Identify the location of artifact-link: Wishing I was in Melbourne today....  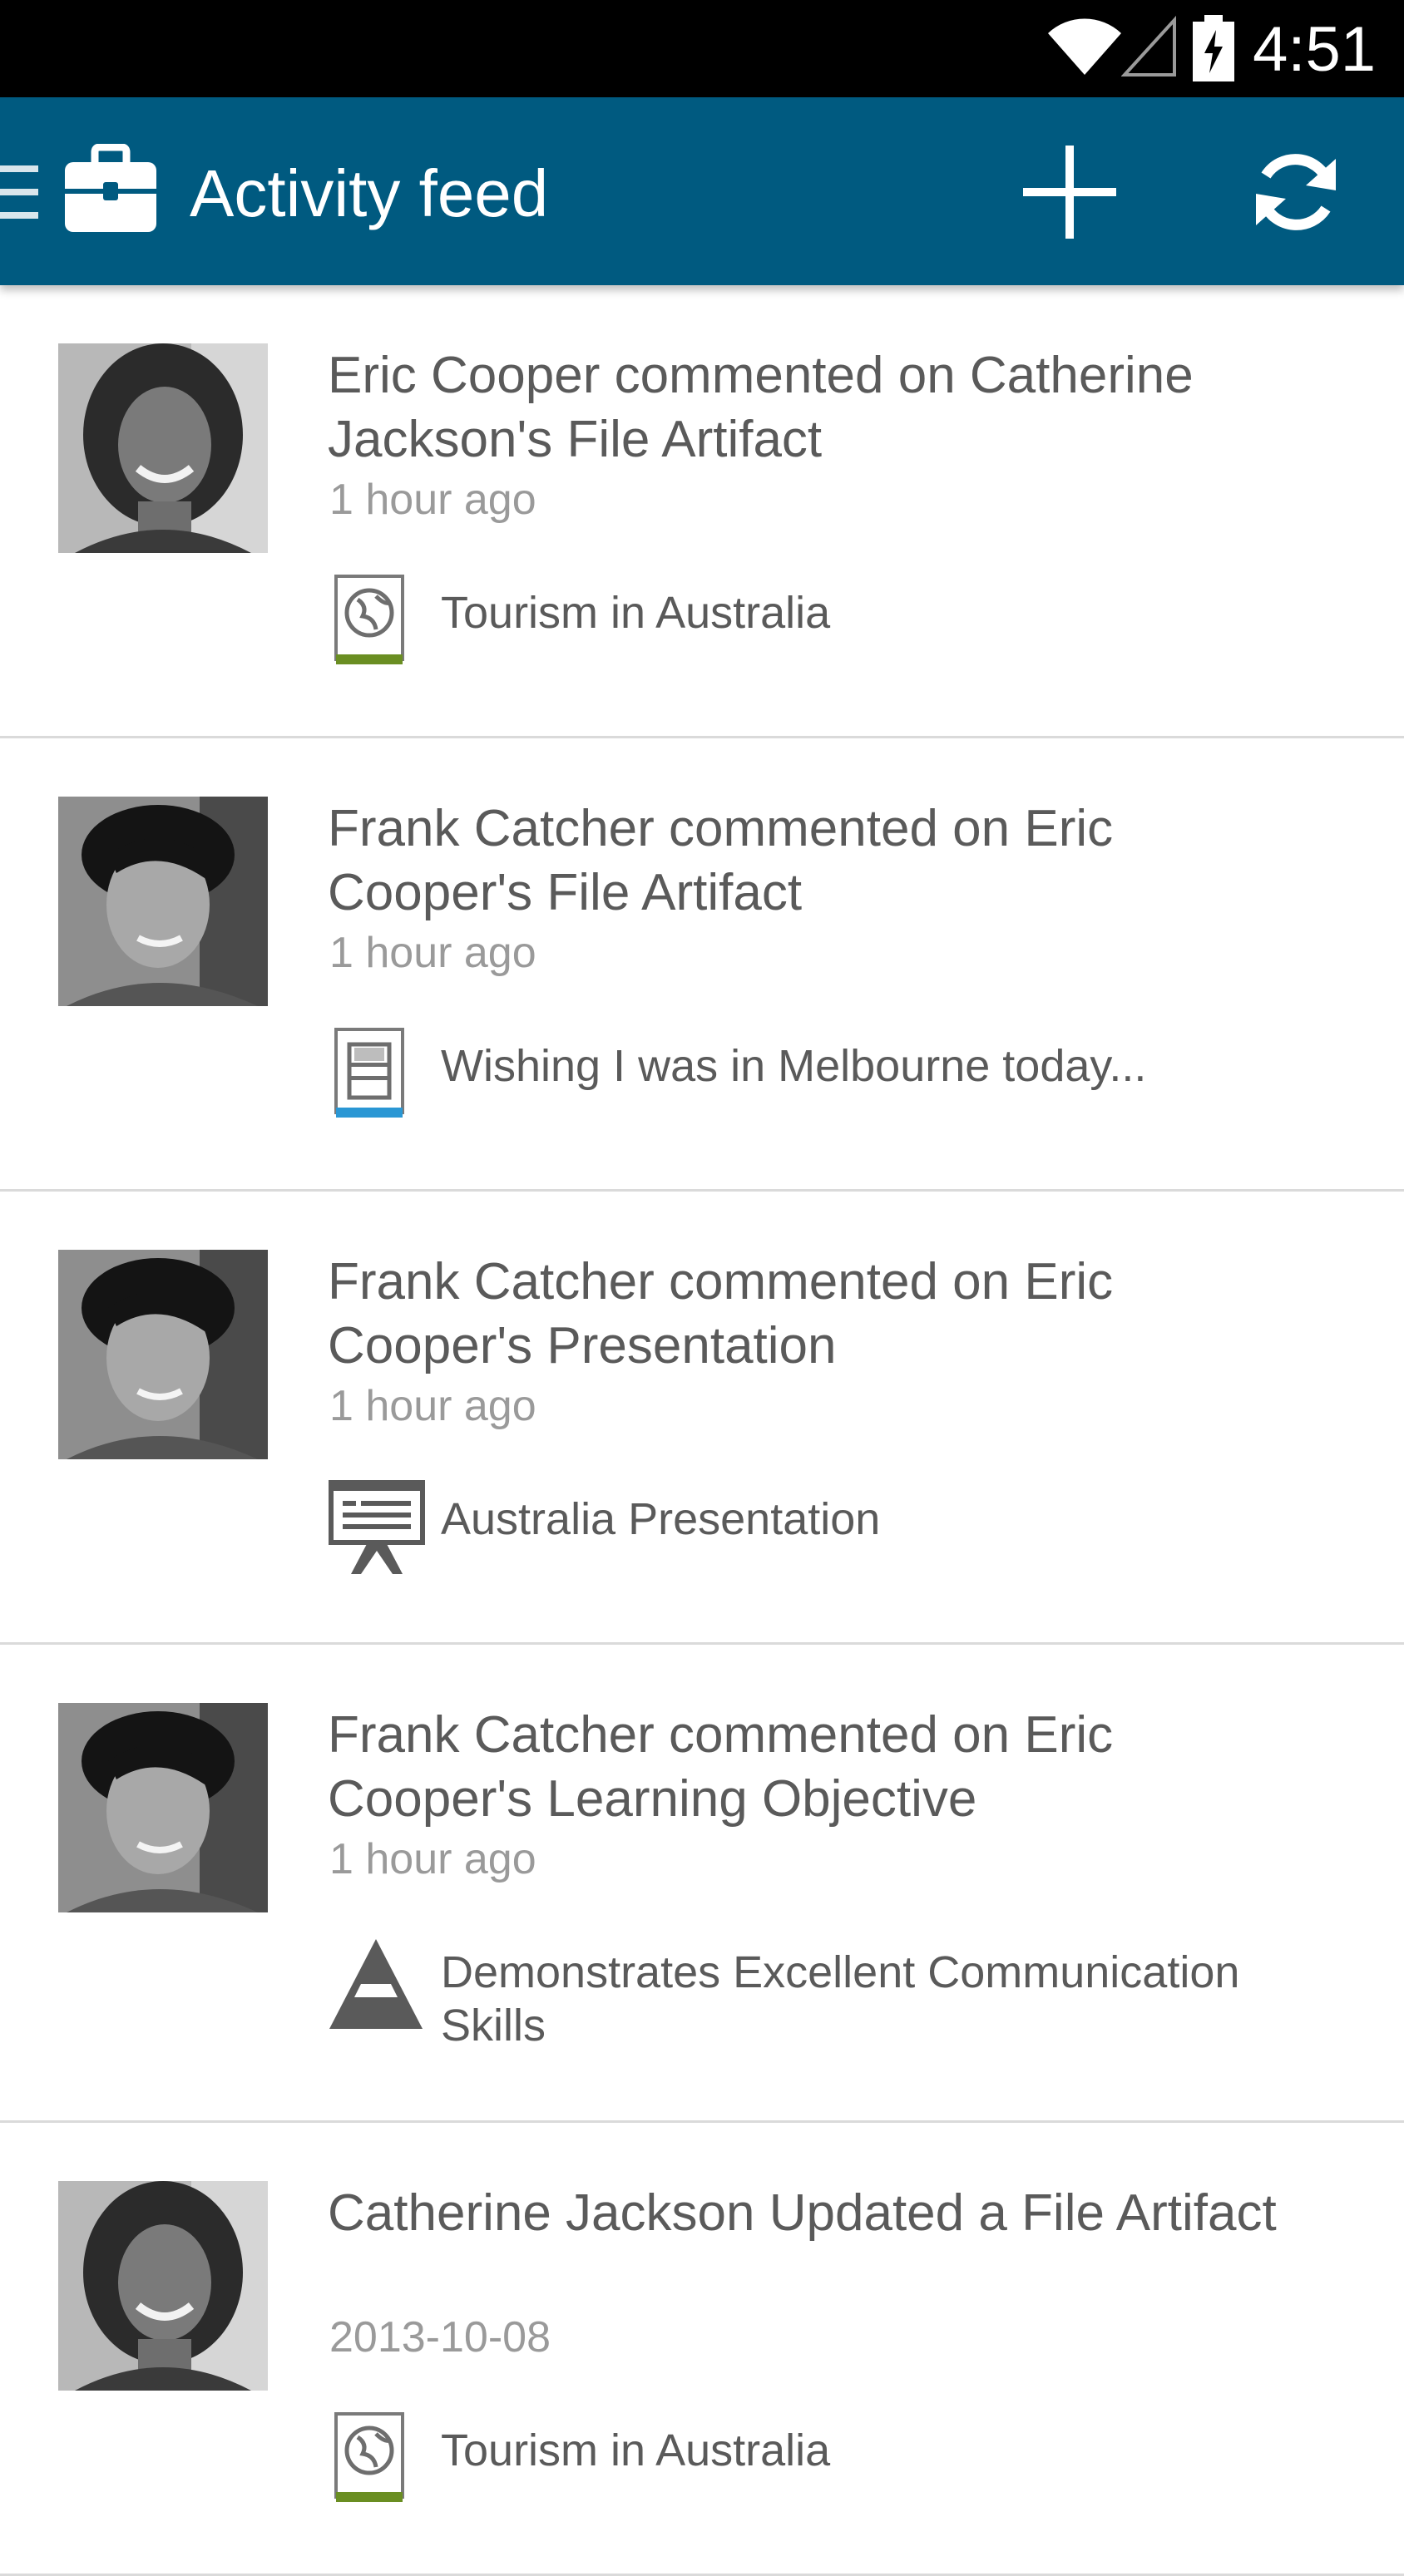
(898, 1066).